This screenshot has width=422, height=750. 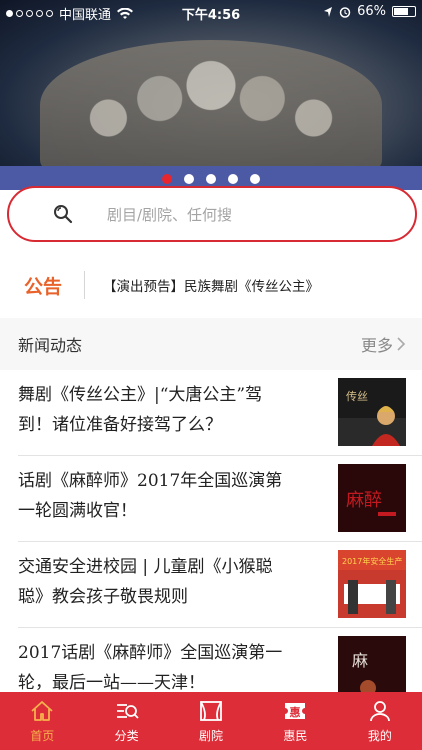 What do you see at coordinates (169, 214) in the screenshot?
I see `search-input: 剧目/剧院、任何搜` at bounding box center [169, 214].